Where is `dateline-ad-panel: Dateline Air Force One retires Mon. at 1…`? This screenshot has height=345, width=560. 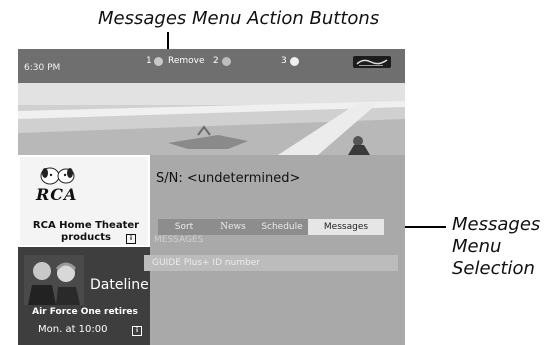 dateline-ad-panel: Dateline Air Force One retires Mon. at 1… is located at coordinates (84, 296).